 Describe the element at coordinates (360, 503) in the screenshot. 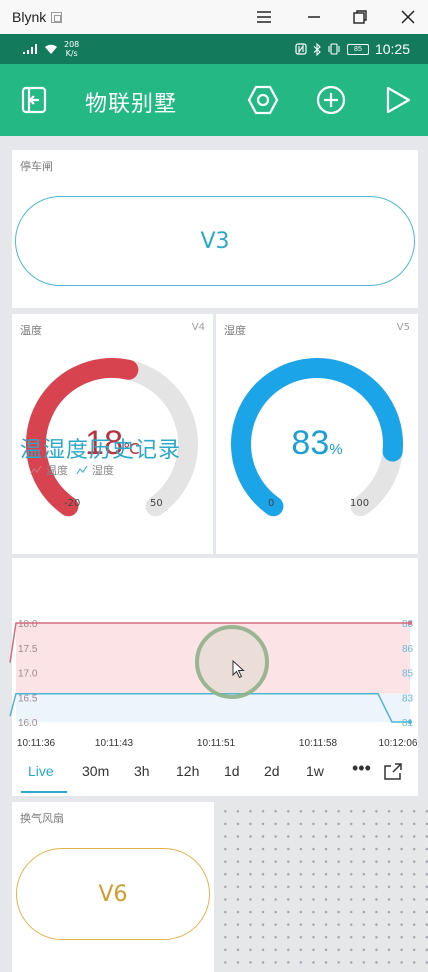

I see `humidity-max: 100` at that location.